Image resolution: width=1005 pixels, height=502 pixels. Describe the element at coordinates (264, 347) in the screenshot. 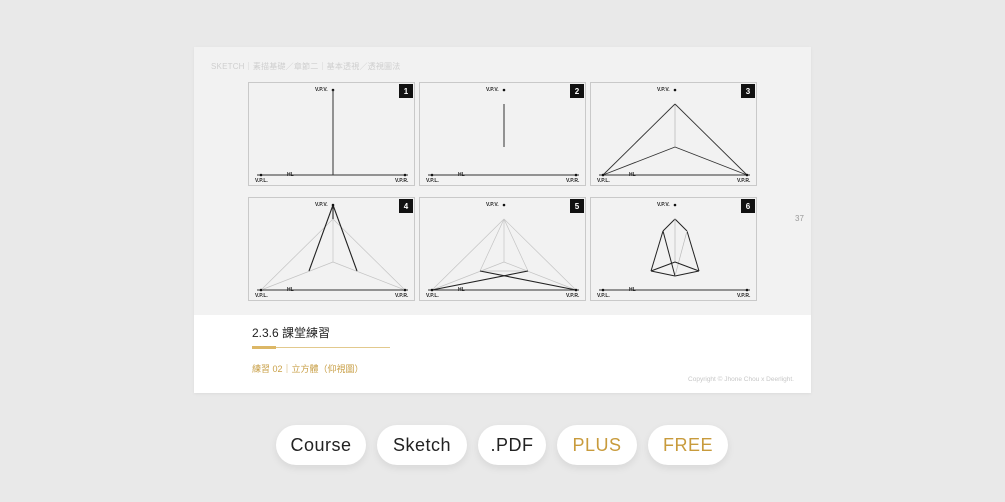

I see `title-underline-accent` at that location.